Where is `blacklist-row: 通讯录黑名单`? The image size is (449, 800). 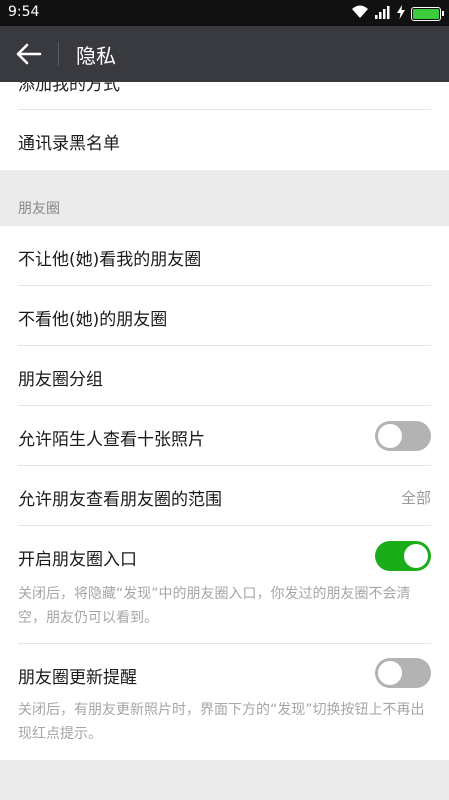
blacklist-row: 通讯录黑名单 is located at coordinates (224, 140).